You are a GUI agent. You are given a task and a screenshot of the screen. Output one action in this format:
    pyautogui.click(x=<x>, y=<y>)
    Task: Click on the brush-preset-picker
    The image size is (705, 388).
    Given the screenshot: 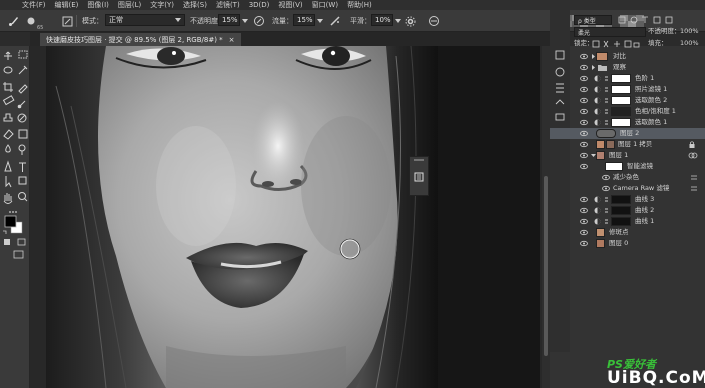 What is the action you would take?
    pyautogui.click(x=31, y=21)
    